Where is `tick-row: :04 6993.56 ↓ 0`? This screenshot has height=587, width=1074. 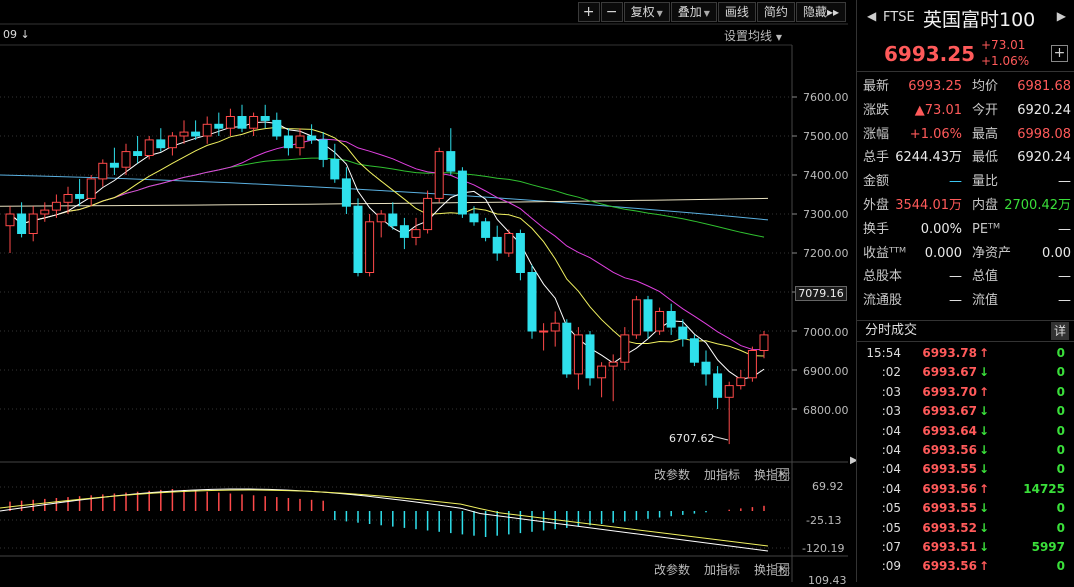
tick-row: :04 6993.56 ↓ 0 is located at coordinates (965, 450).